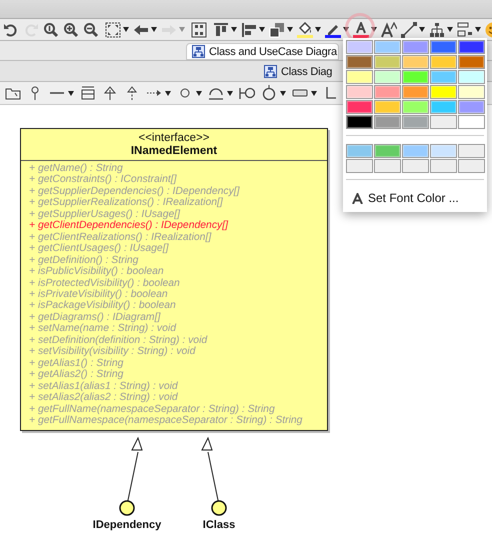  What do you see at coordinates (76, 375) in the screenshot?
I see `operation-text: + getAlias2() : String` at bounding box center [76, 375].